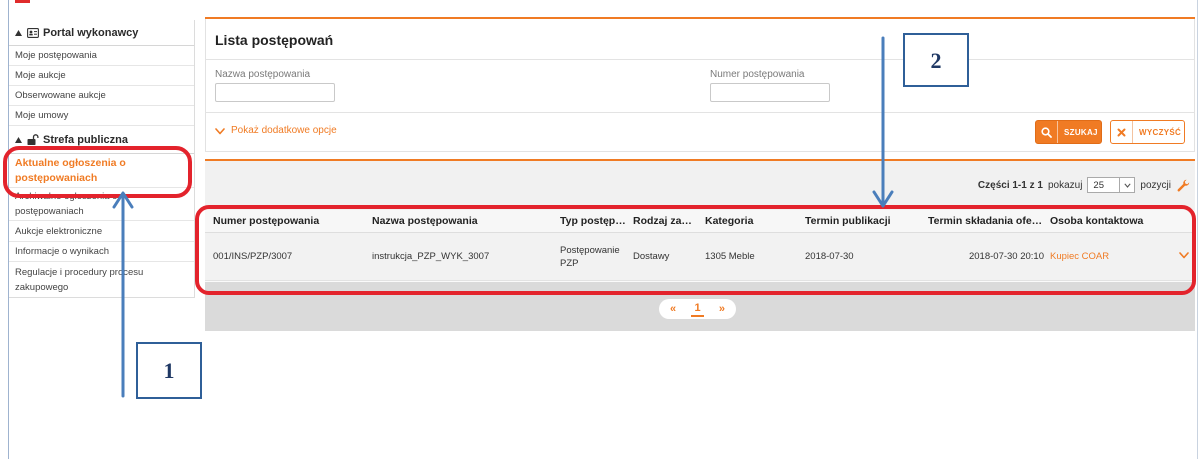 The image size is (1200, 459). I want to click on annotation-box-1: 1, so click(169, 370).